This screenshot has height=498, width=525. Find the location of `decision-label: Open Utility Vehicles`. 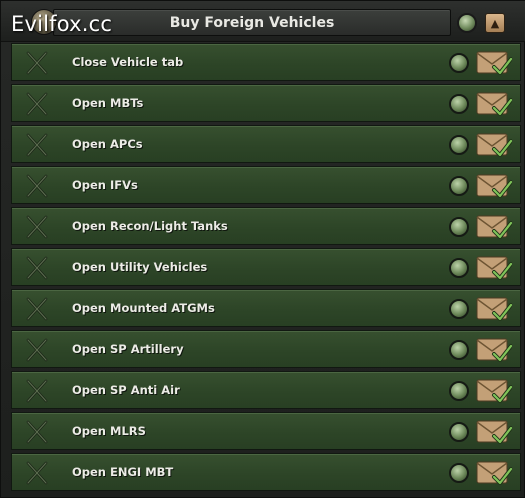

decision-label: Open Utility Vehicles is located at coordinates (140, 267).